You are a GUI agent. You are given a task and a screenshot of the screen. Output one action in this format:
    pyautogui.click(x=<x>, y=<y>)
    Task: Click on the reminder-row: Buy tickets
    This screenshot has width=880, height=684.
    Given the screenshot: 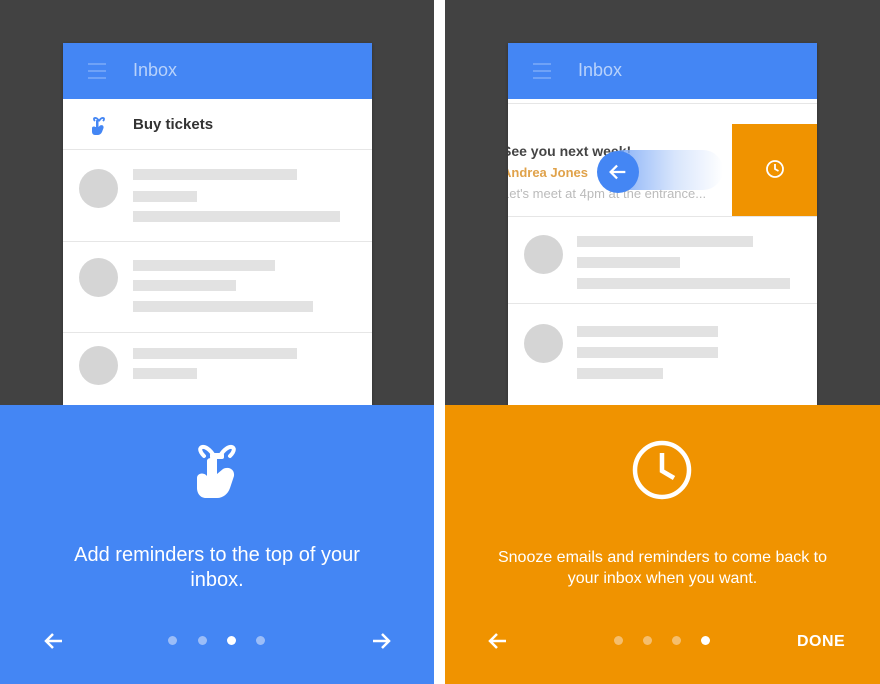 What is the action you would take?
    pyautogui.click(x=217, y=124)
    